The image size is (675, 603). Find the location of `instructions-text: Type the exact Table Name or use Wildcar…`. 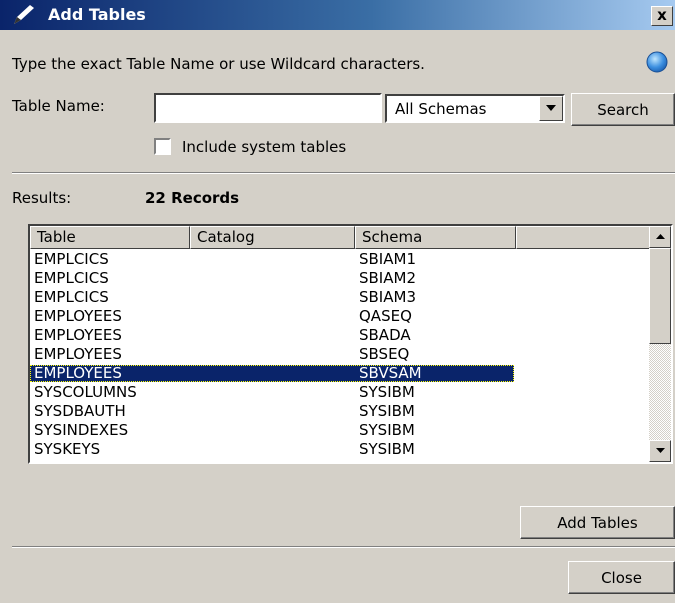

instructions-text: Type the exact Table Name or use Wildcar… is located at coordinates (218, 64).